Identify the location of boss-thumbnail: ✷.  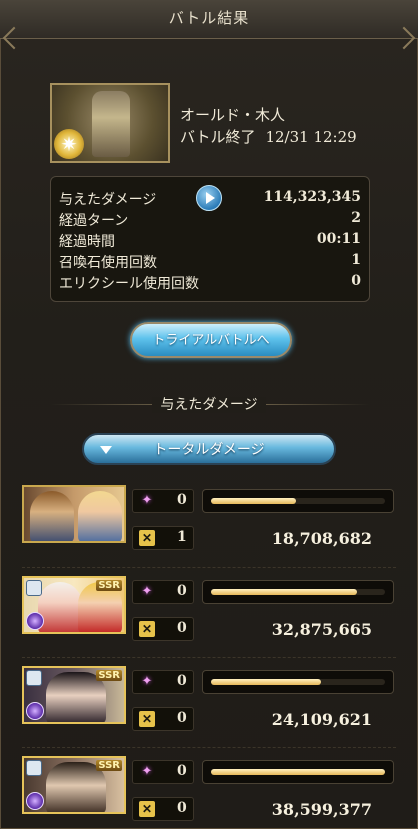
(110, 123).